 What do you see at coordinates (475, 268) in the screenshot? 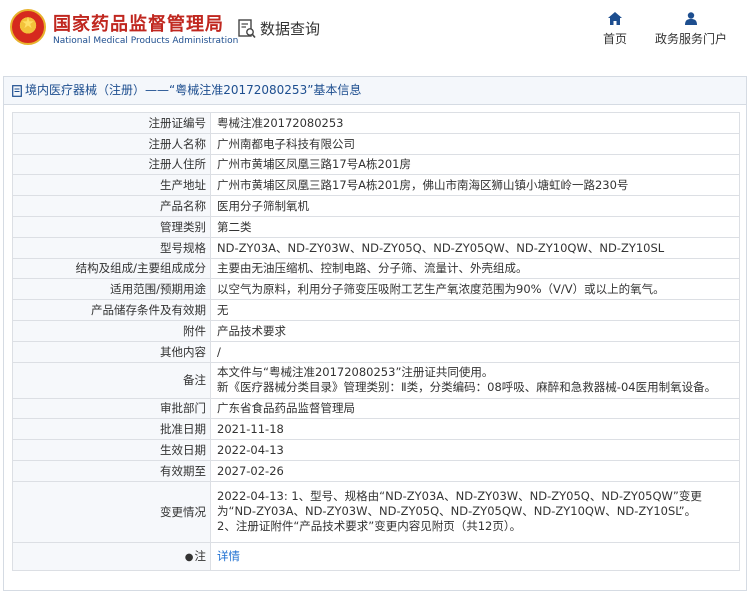
I see `field-value: 主要由无油压缩机、控制电路、分子筛、流量计、外壳组成。` at bounding box center [475, 268].